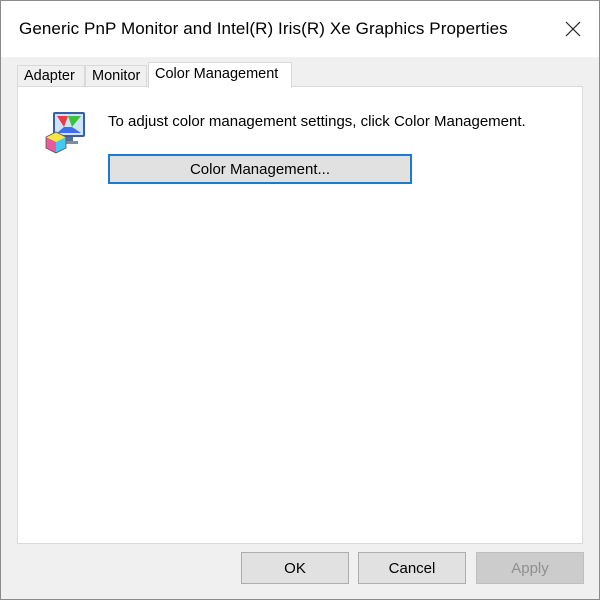 This screenshot has width=600, height=600. I want to click on tab-adapter: Adapter, so click(51, 76).